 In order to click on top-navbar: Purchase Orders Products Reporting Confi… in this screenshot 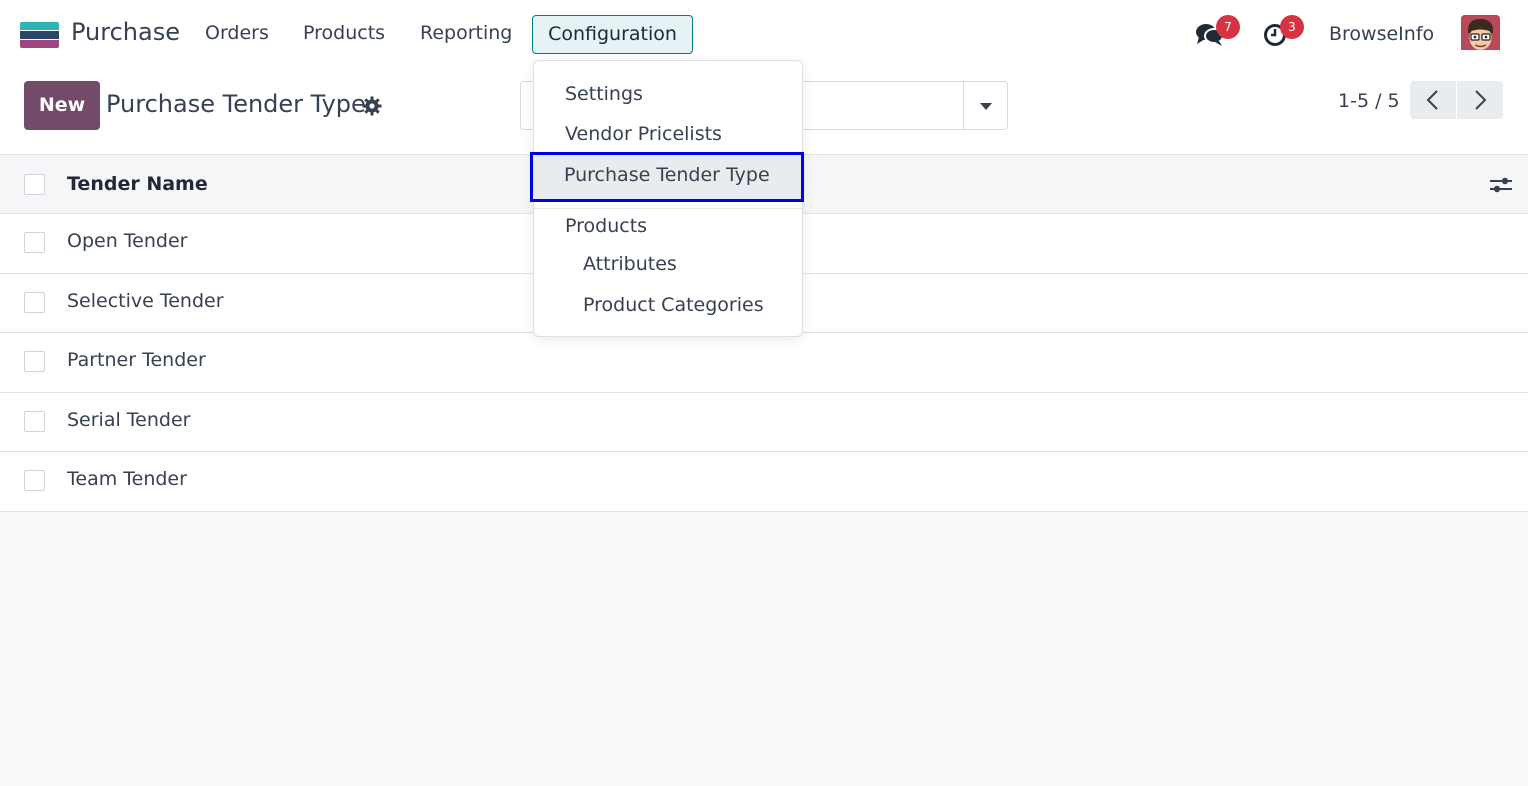, I will do `click(764, 34)`.